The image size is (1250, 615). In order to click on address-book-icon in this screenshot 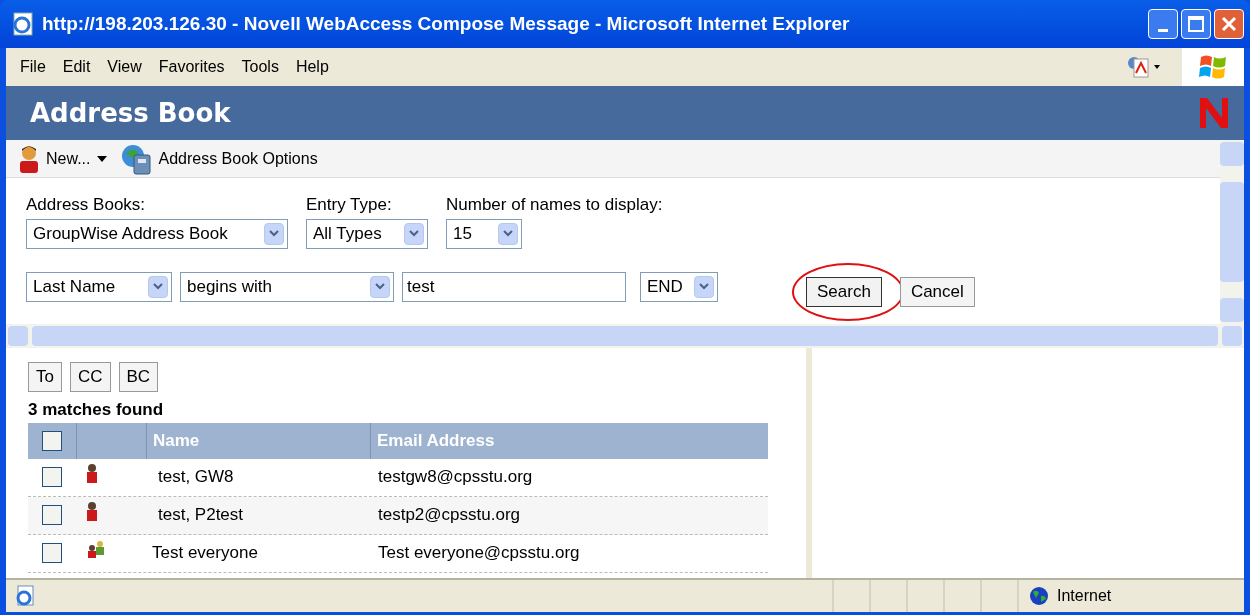, I will do `click(136, 158)`.